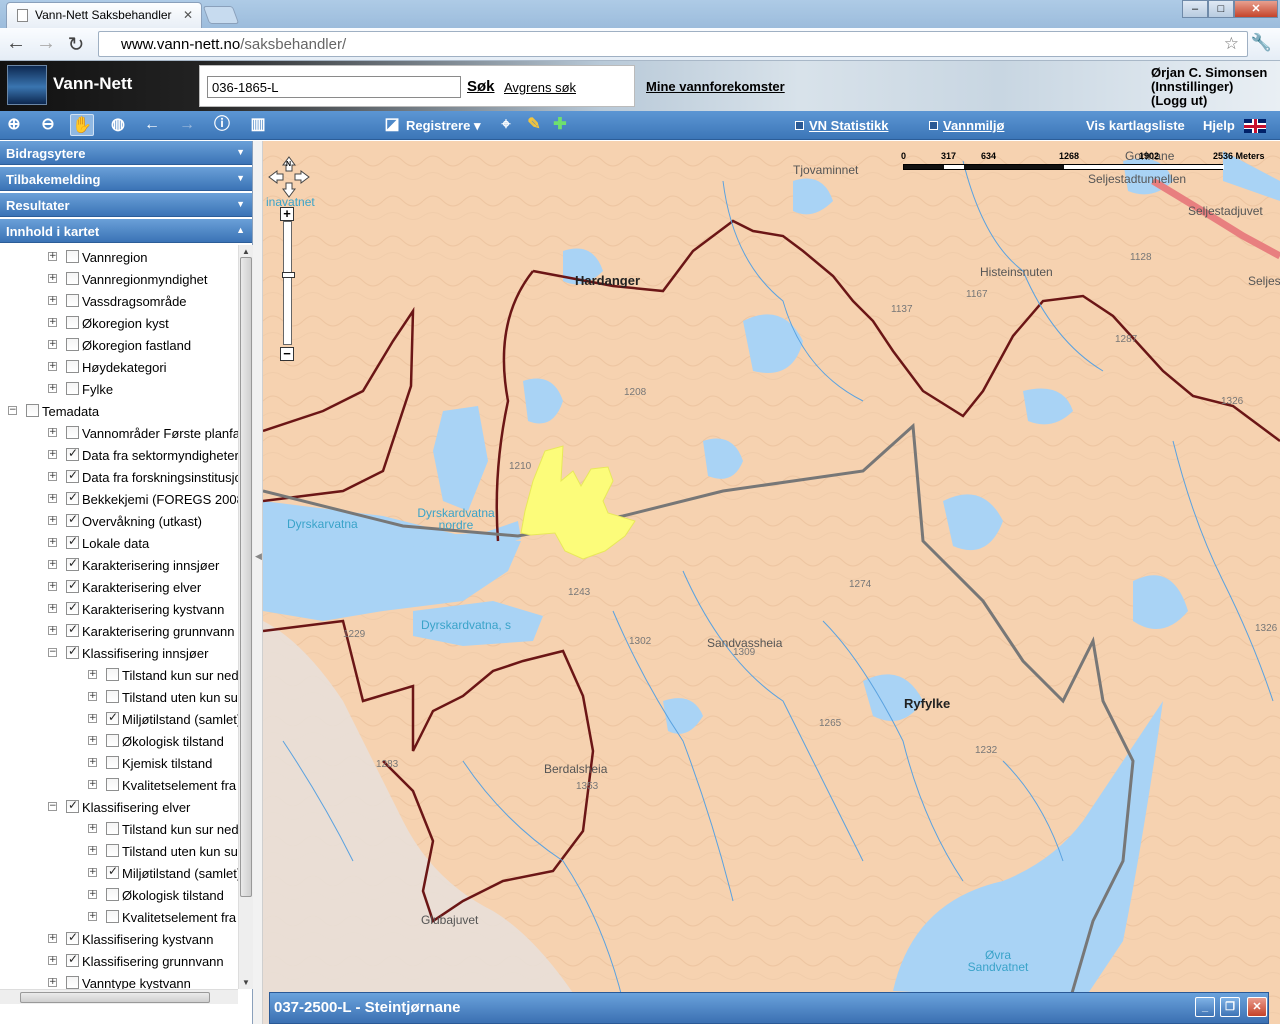 Image resolution: width=1280 pixels, height=1024 pixels. Describe the element at coordinates (715, 86) in the screenshot. I see `my-water-bodies-link: Mine vannforekomster` at that location.